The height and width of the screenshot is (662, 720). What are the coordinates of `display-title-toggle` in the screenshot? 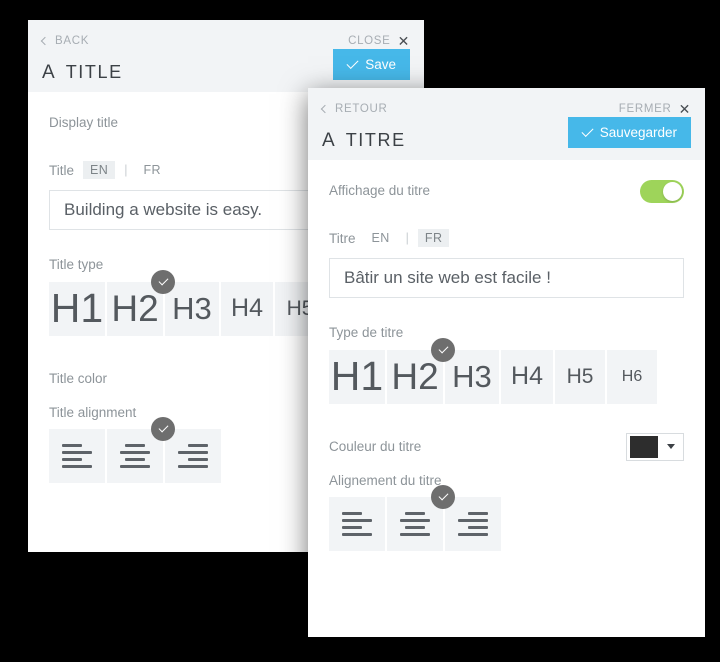 It's located at (662, 191).